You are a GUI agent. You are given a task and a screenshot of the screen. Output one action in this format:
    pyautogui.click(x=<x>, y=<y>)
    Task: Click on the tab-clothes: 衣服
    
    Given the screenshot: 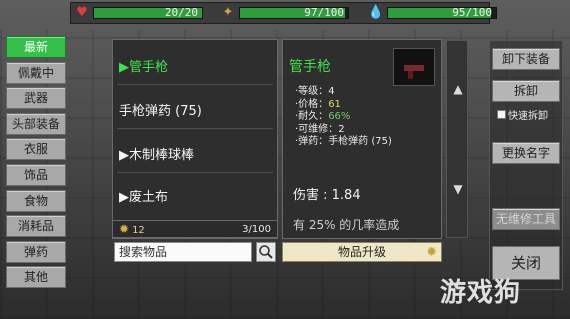 What is the action you would take?
    pyautogui.click(x=36, y=149)
    